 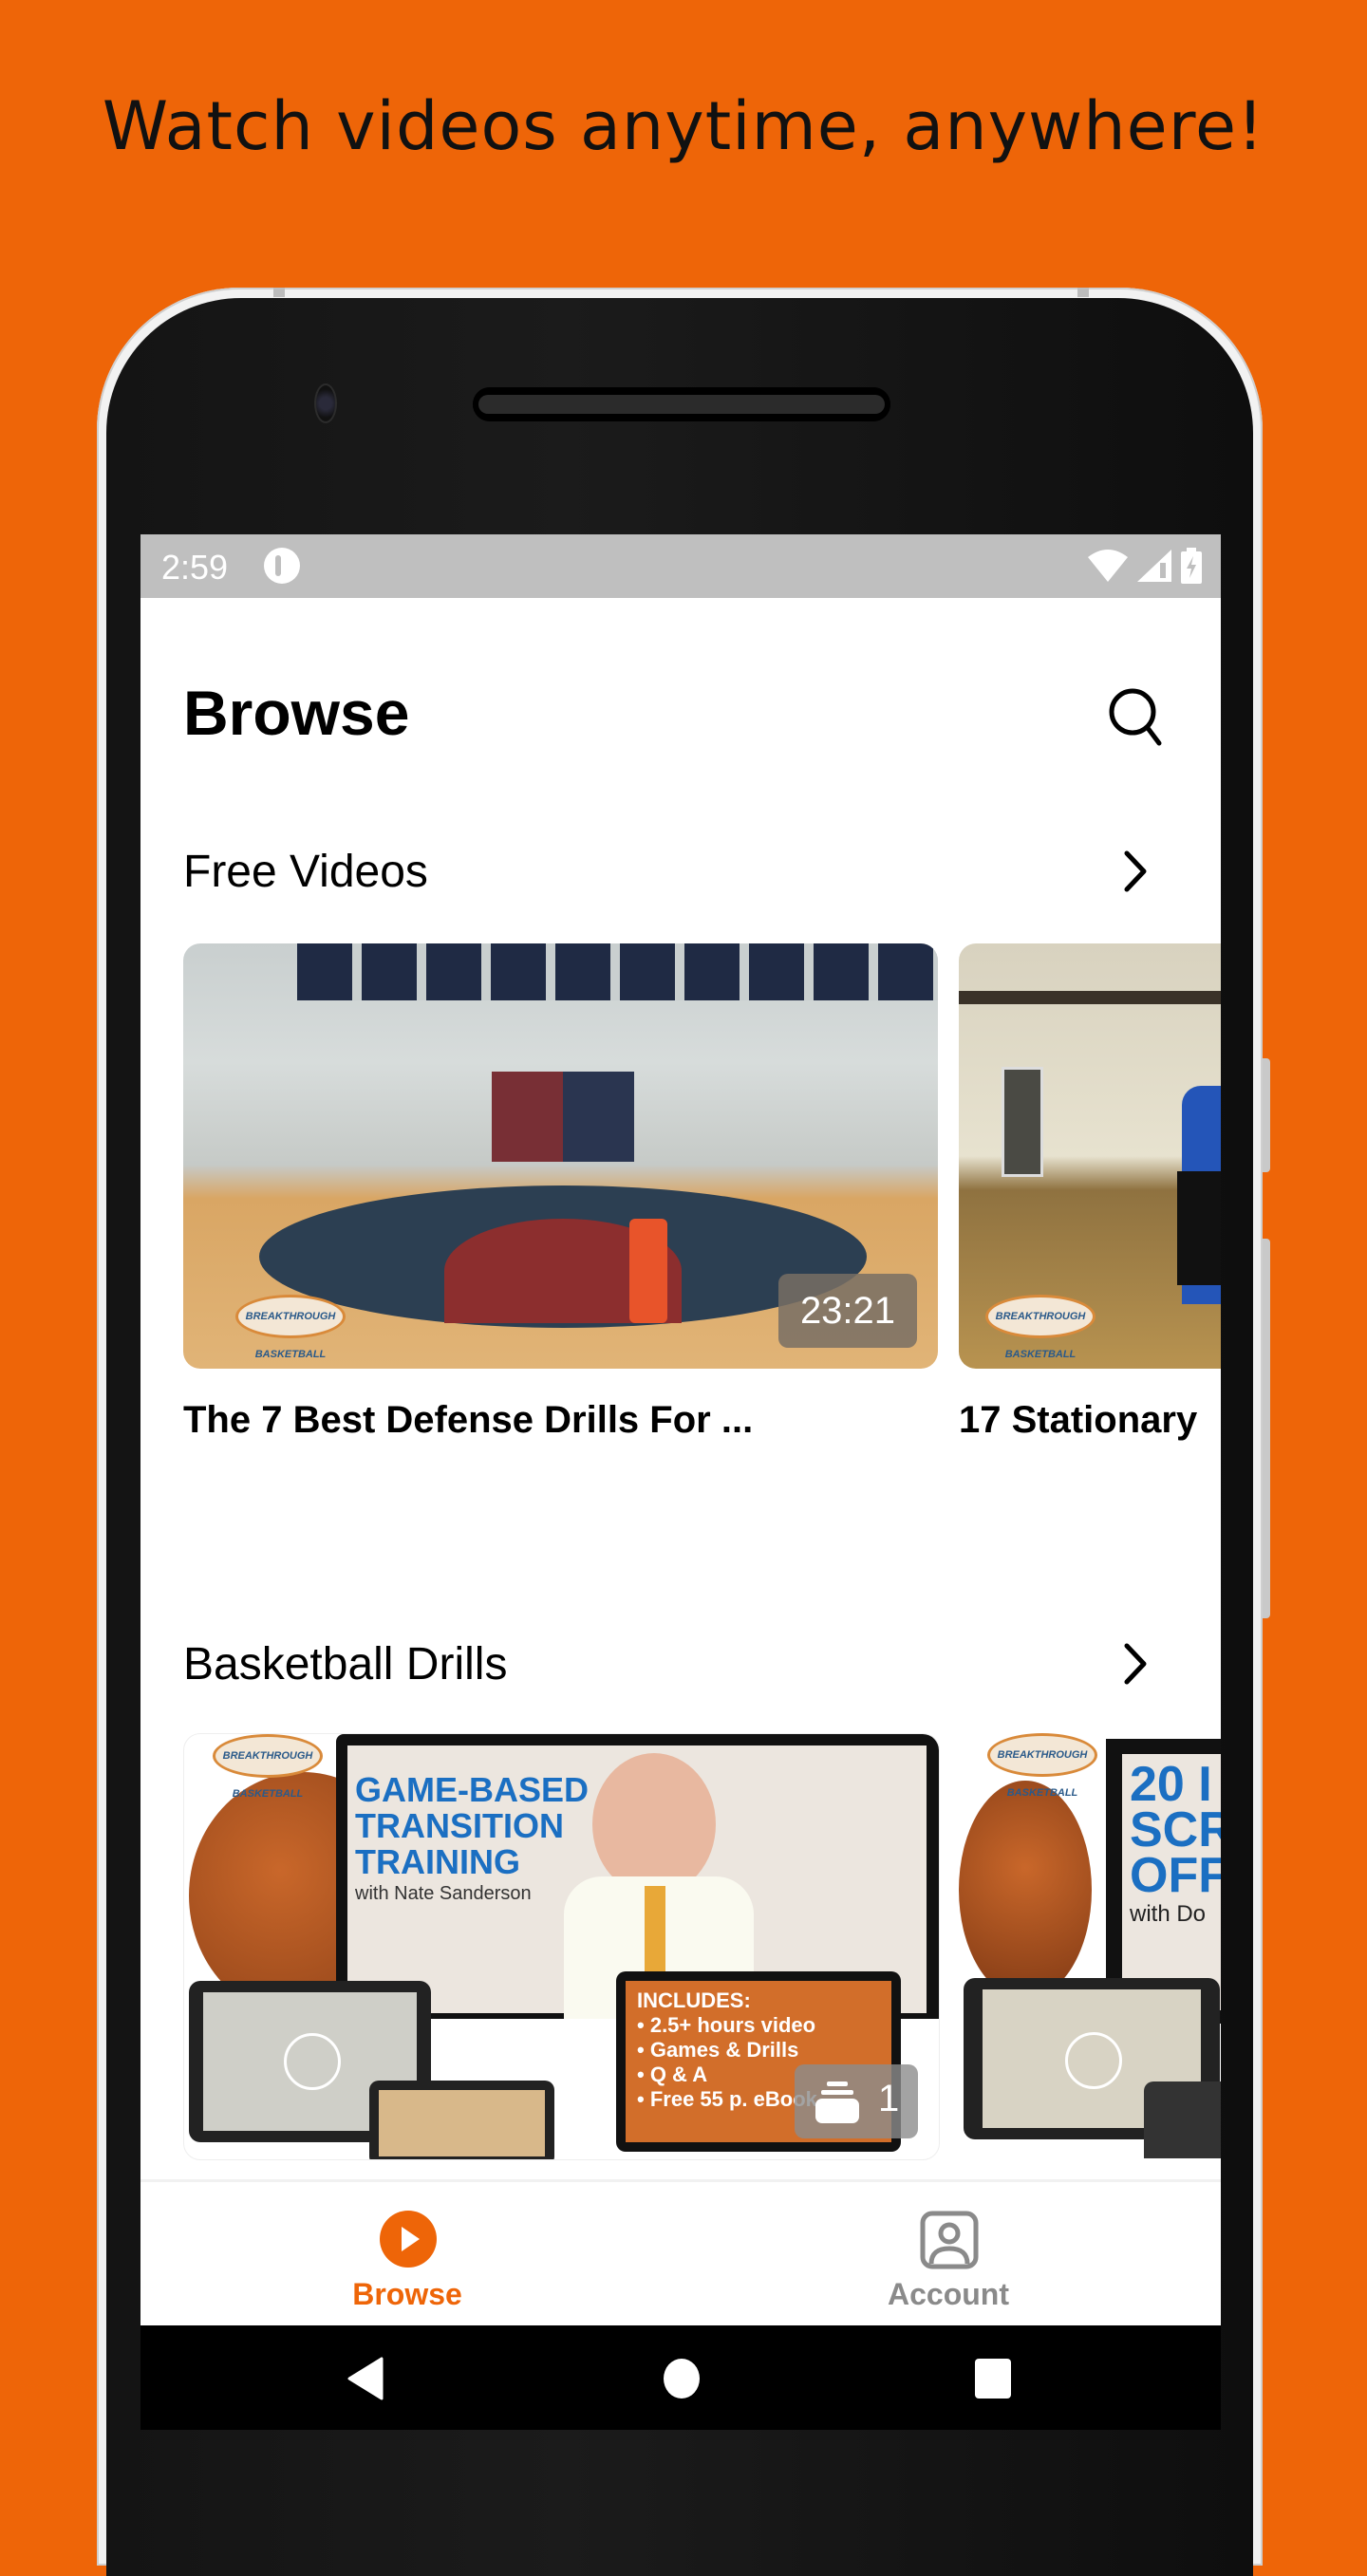 I want to click on recents-icon, so click(x=993, y=2379).